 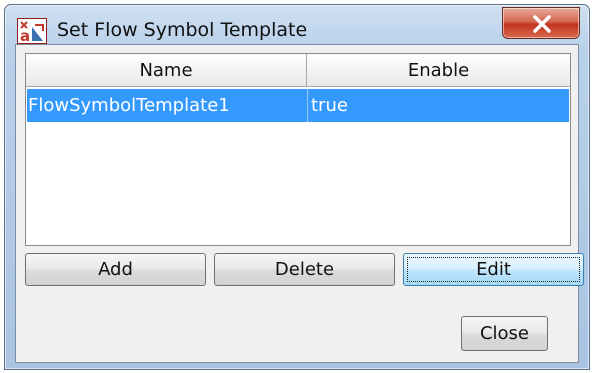 I want to click on app-logo-icon: a, so click(x=32, y=31).